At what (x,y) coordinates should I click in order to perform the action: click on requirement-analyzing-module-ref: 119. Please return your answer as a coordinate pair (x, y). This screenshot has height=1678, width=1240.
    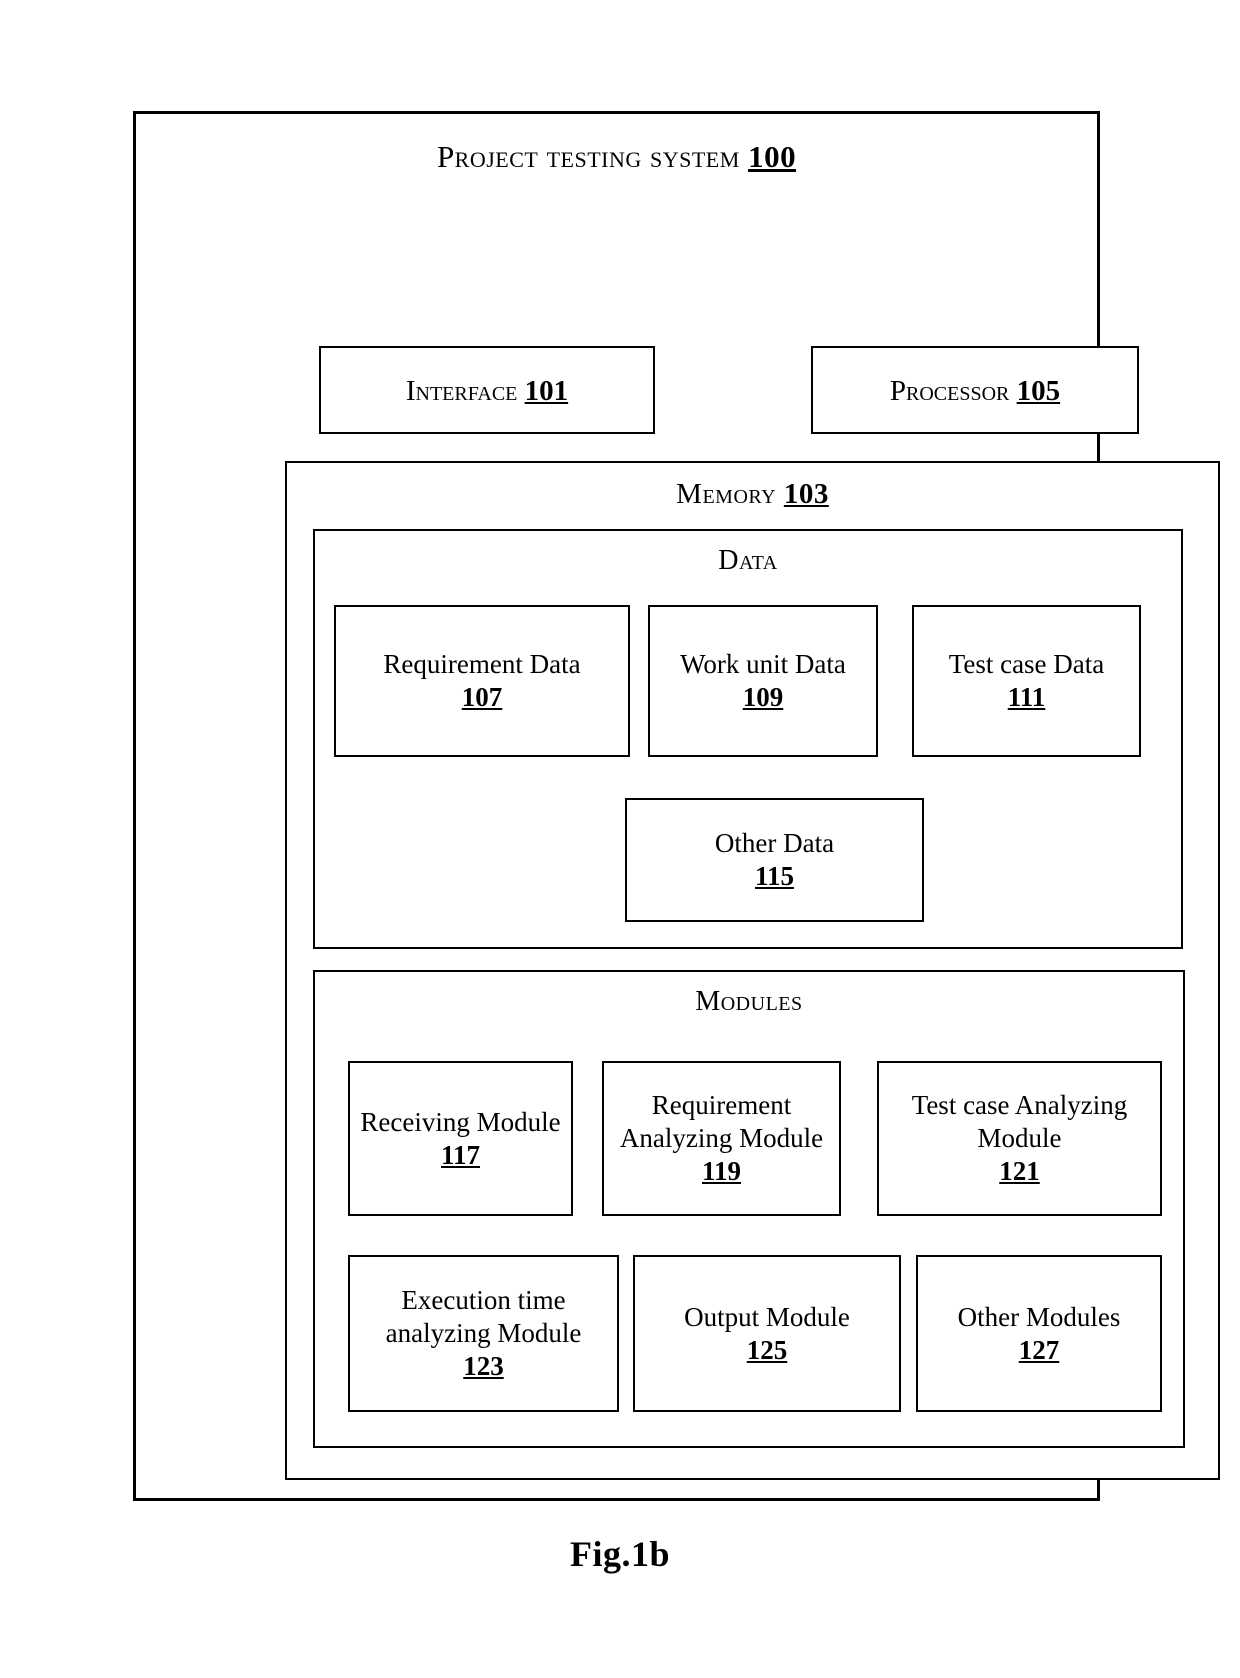
    Looking at the image, I should click on (721, 1170).